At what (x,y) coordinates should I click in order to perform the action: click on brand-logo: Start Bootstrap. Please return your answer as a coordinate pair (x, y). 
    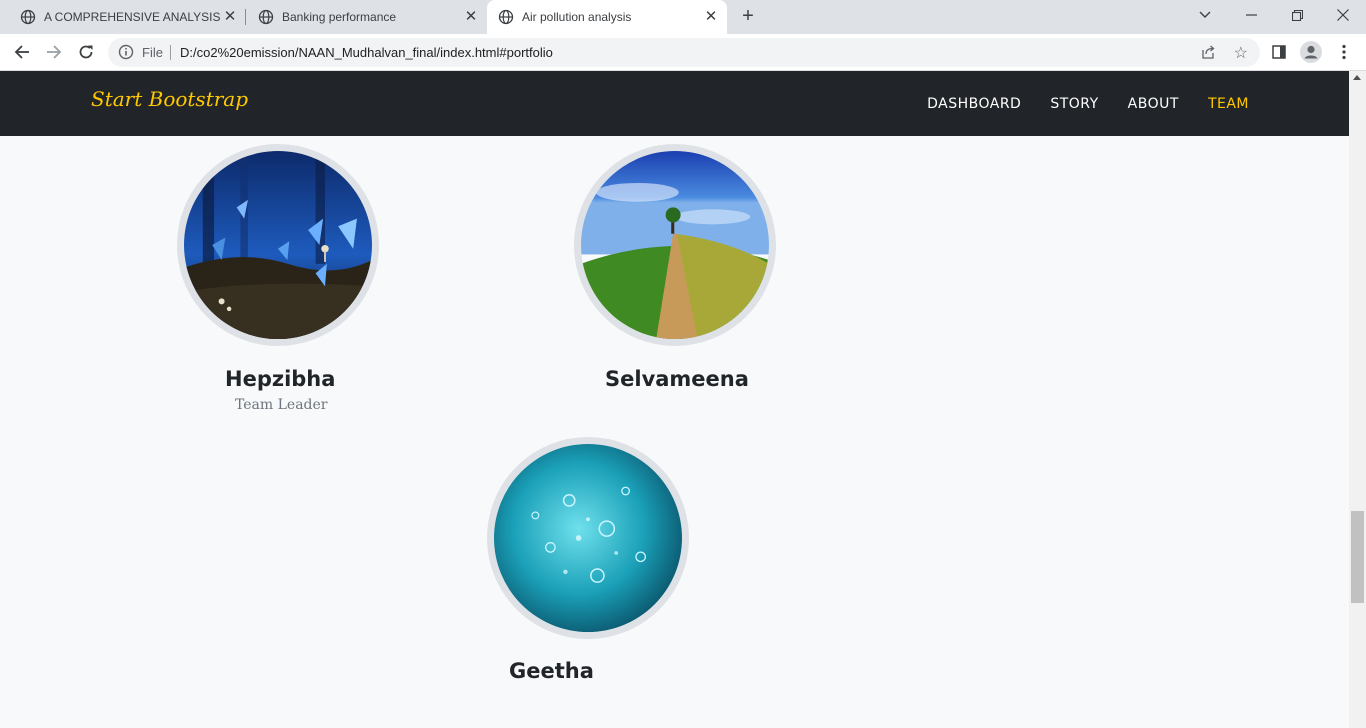
    Looking at the image, I should click on (169, 99).